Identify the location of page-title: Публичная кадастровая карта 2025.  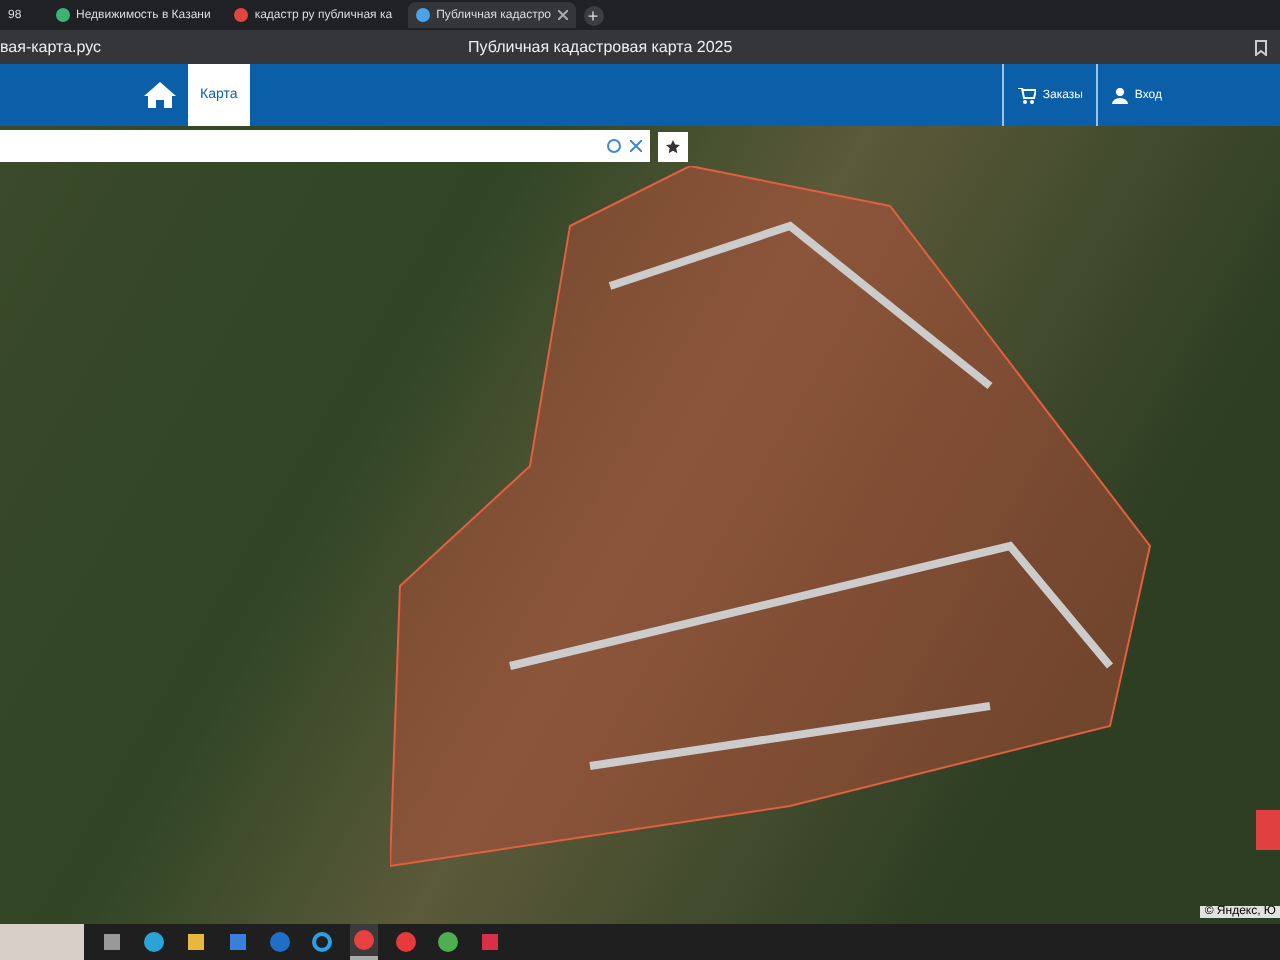
(601, 47).